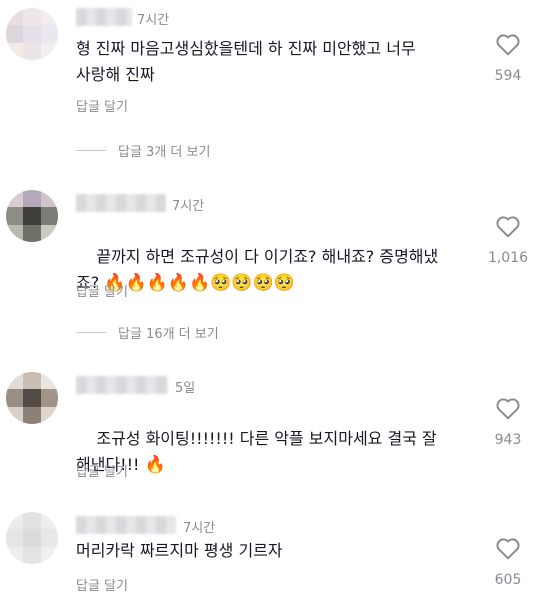 The width and height of the screenshot is (550, 612). Describe the element at coordinates (185, 388) in the screenshot. I see `comment-time: 5일` at that location.